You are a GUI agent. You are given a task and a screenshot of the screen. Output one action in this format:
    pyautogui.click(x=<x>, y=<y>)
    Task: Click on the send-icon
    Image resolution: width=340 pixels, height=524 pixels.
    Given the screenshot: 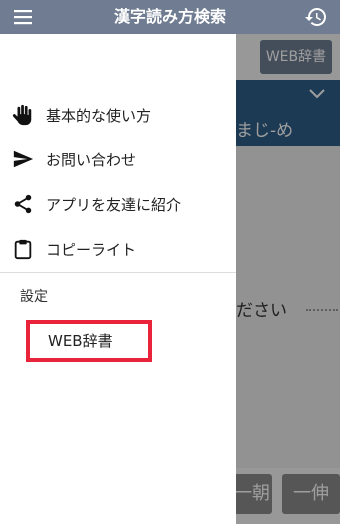 What is the action you would take?
    pyautogui.click(x=23, y=159)
    